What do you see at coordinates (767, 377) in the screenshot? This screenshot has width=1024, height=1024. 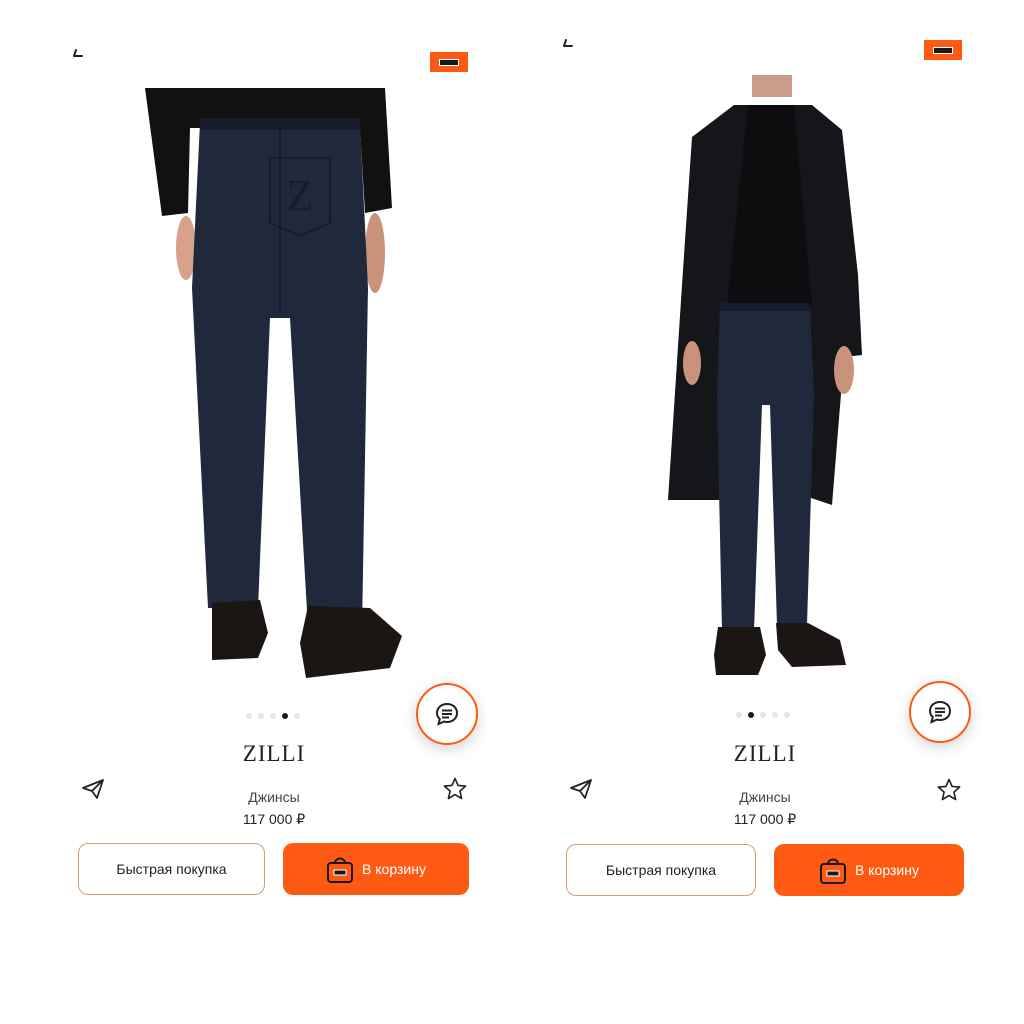 I see `product-photo-front` at bounding box center [767, 377].